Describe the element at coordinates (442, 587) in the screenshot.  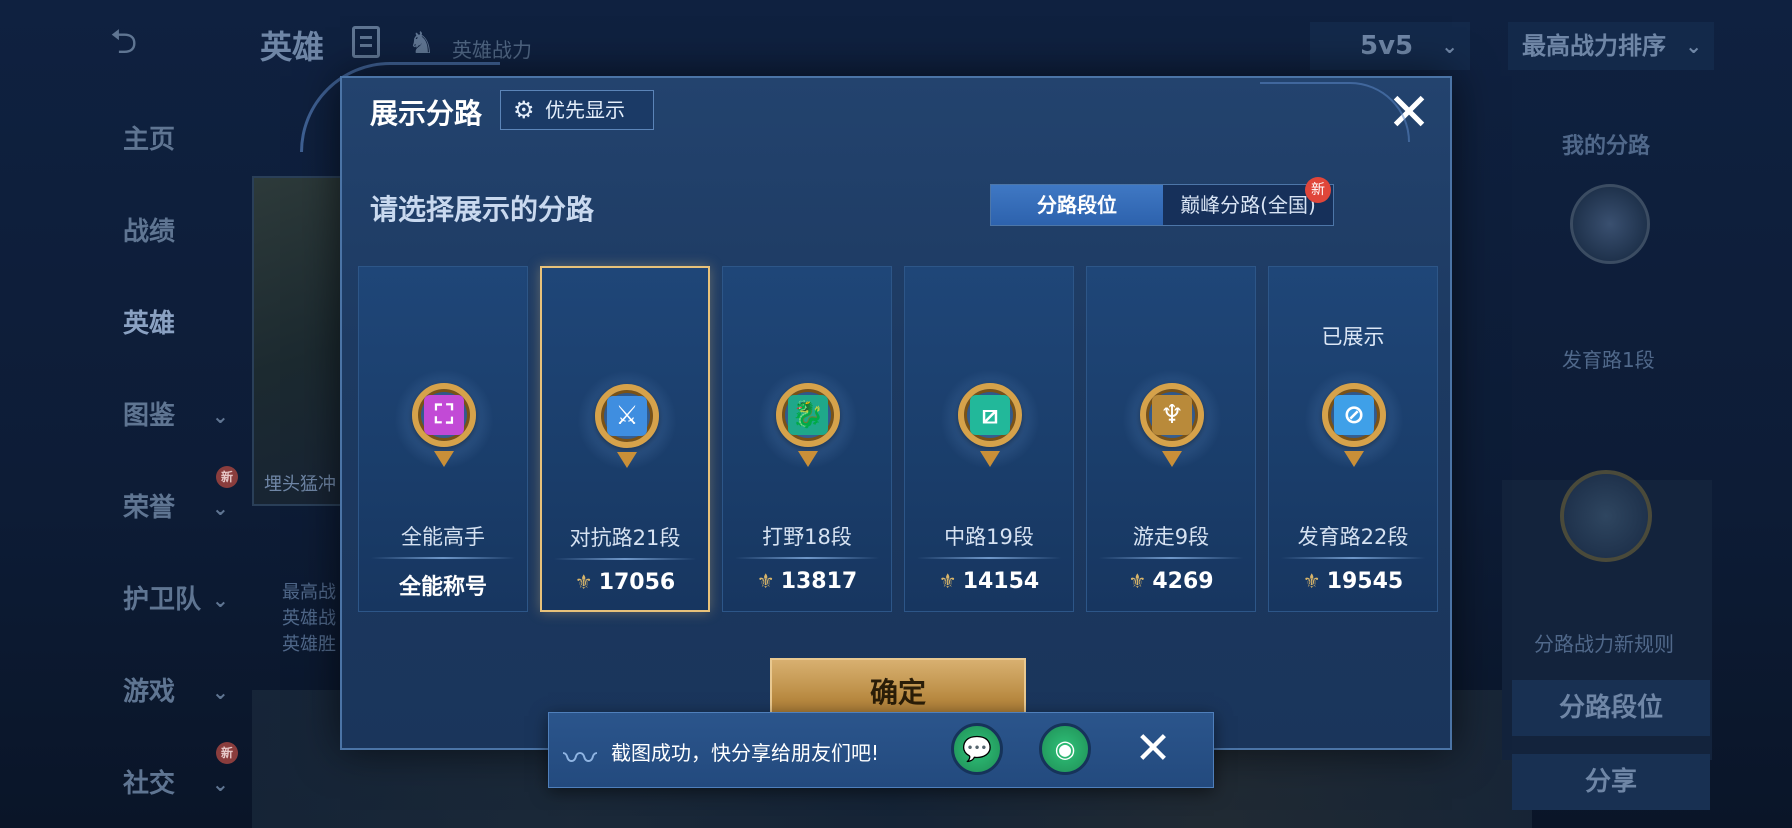
I see `lane-power-value: 全能称号` at that location.